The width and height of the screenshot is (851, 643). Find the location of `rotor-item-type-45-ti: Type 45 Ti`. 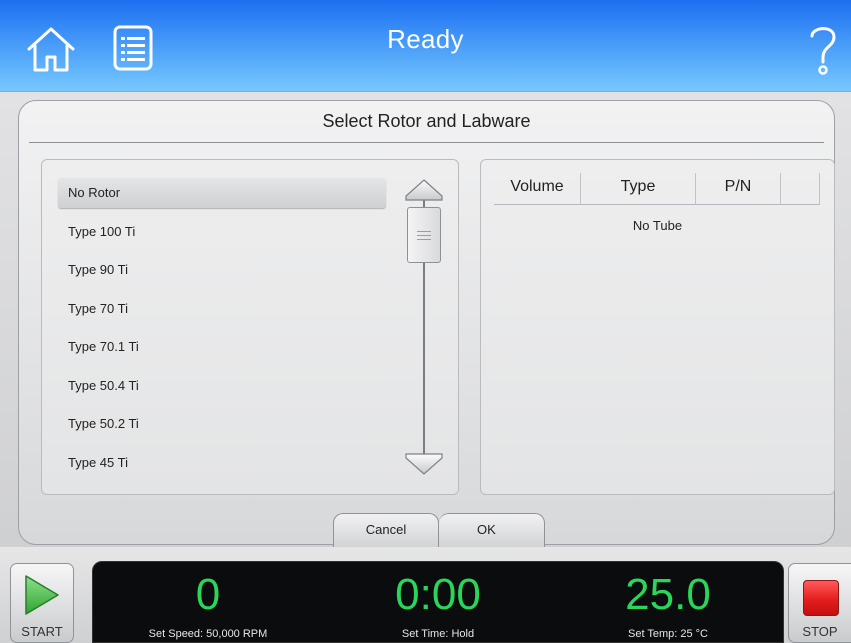

rotor-item-type-45-ti: Type 45 Ti is located at coordinates (222, 463).